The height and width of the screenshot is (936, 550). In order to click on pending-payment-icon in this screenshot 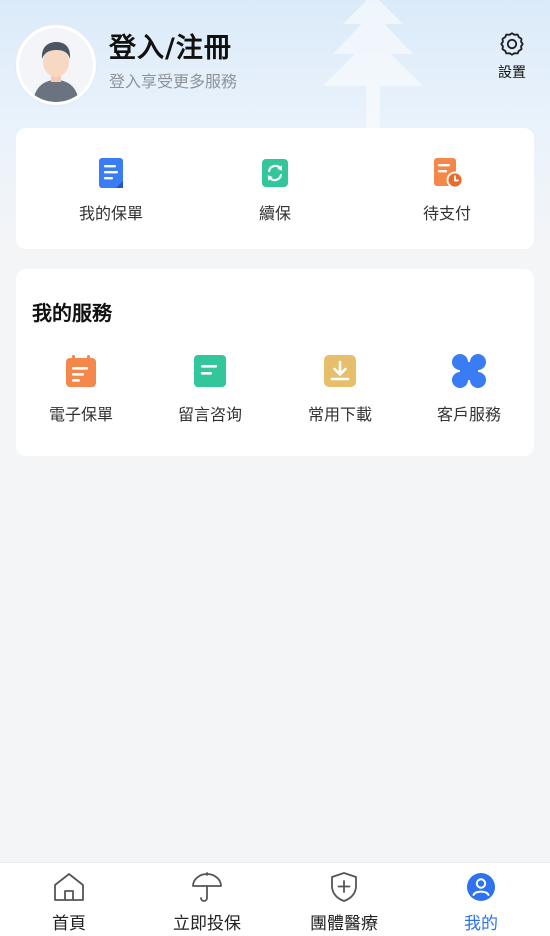, I will do `click(449, 173)`.